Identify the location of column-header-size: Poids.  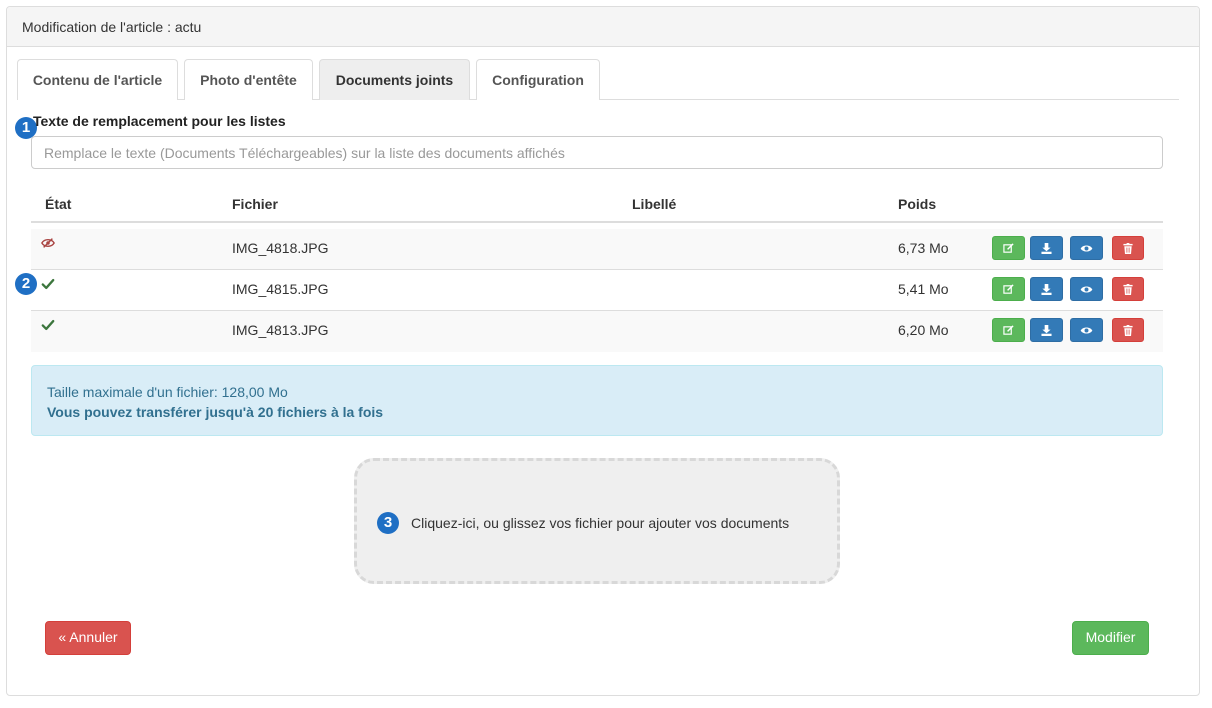
(917, 204).